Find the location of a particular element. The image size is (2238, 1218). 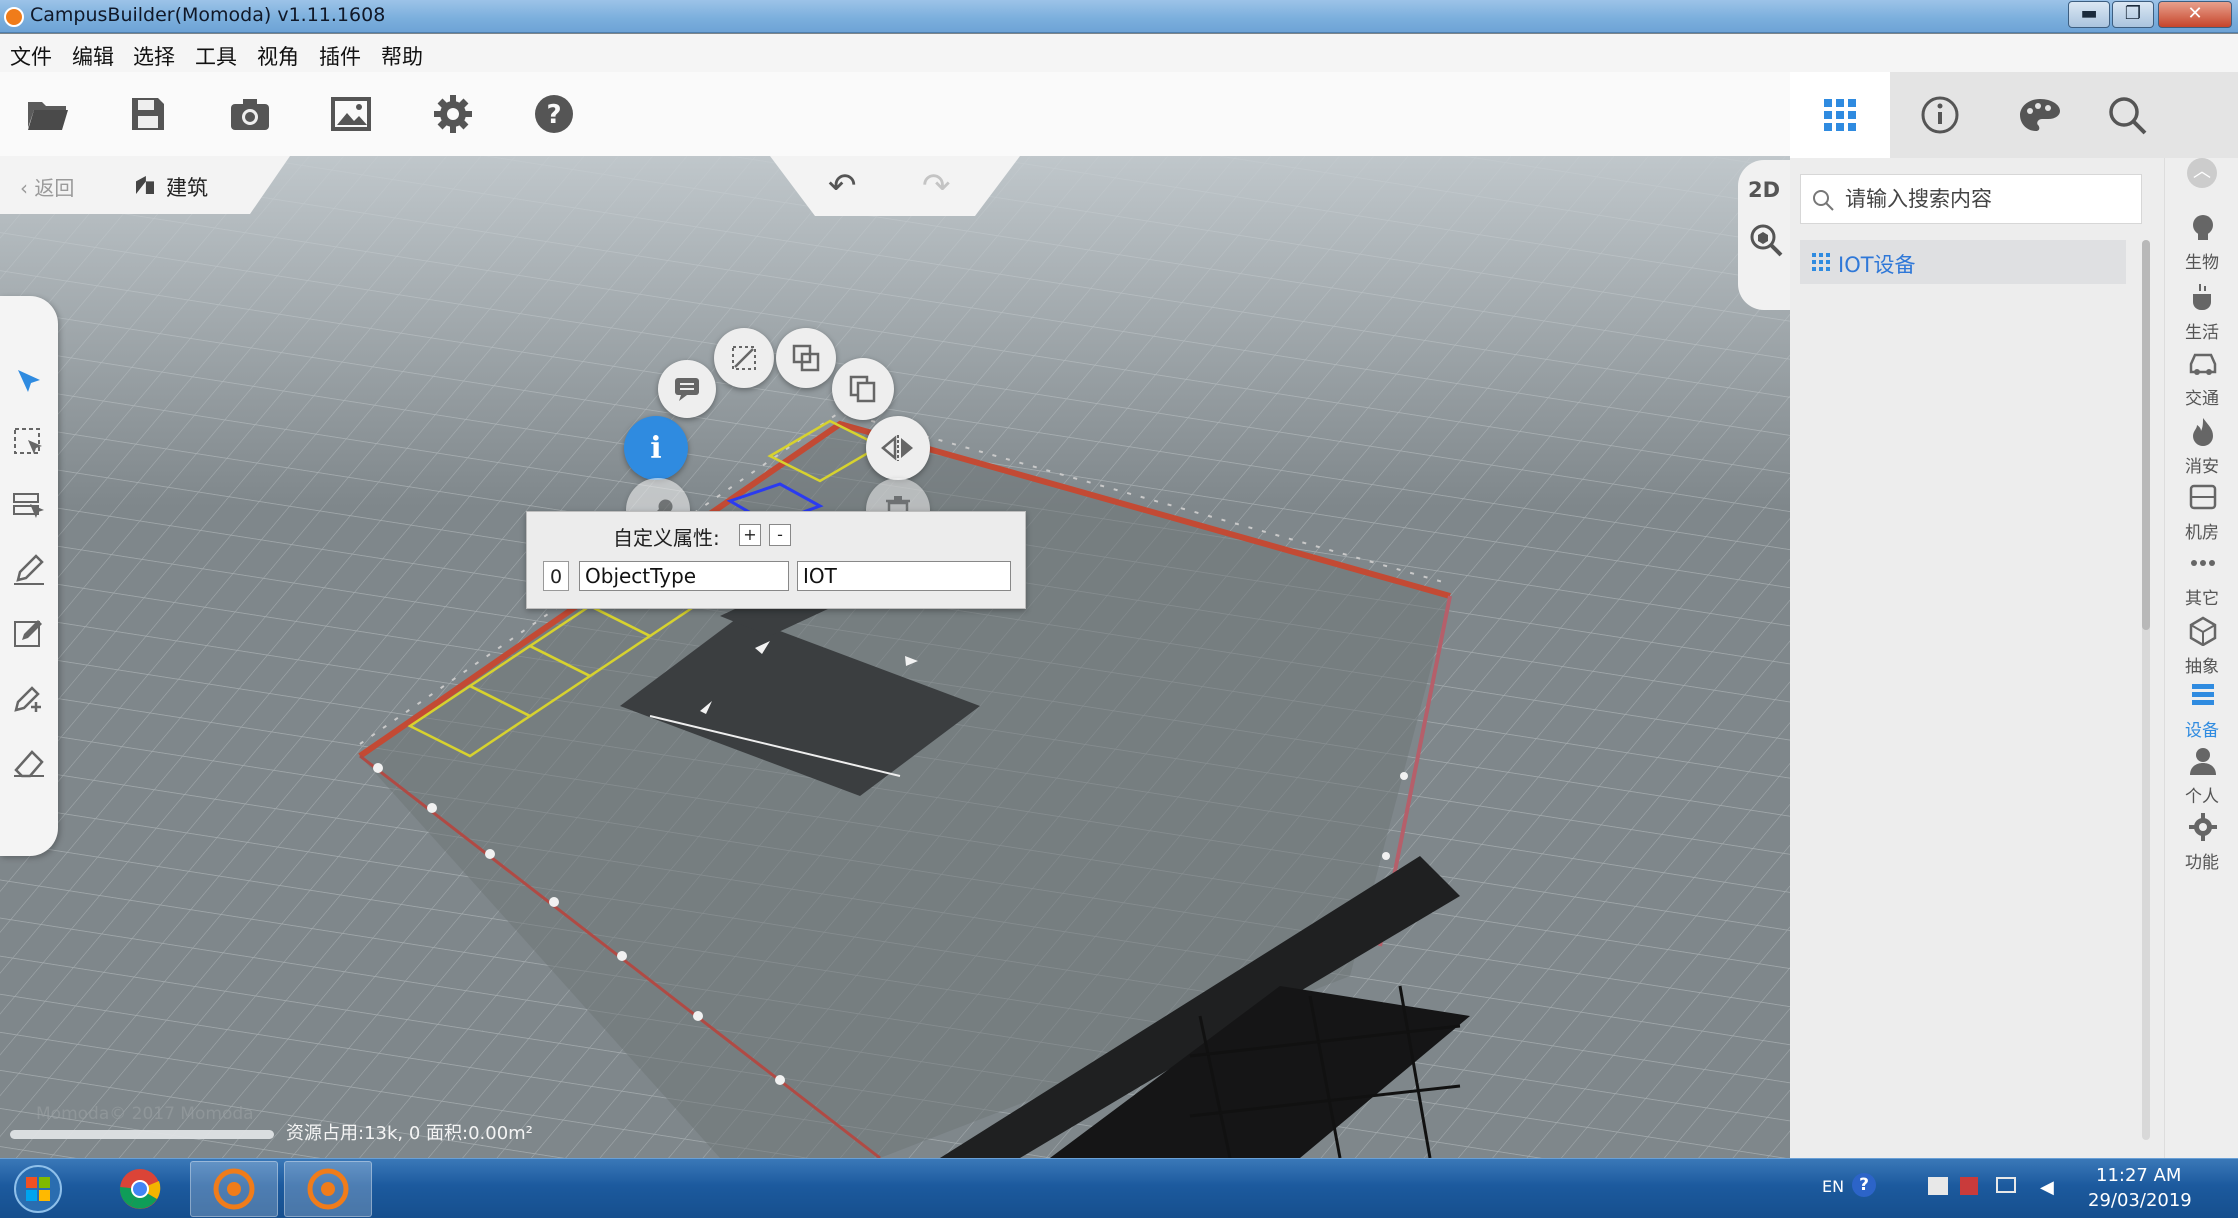

flag-tray-icon is located at coordinates (1969, 1186).